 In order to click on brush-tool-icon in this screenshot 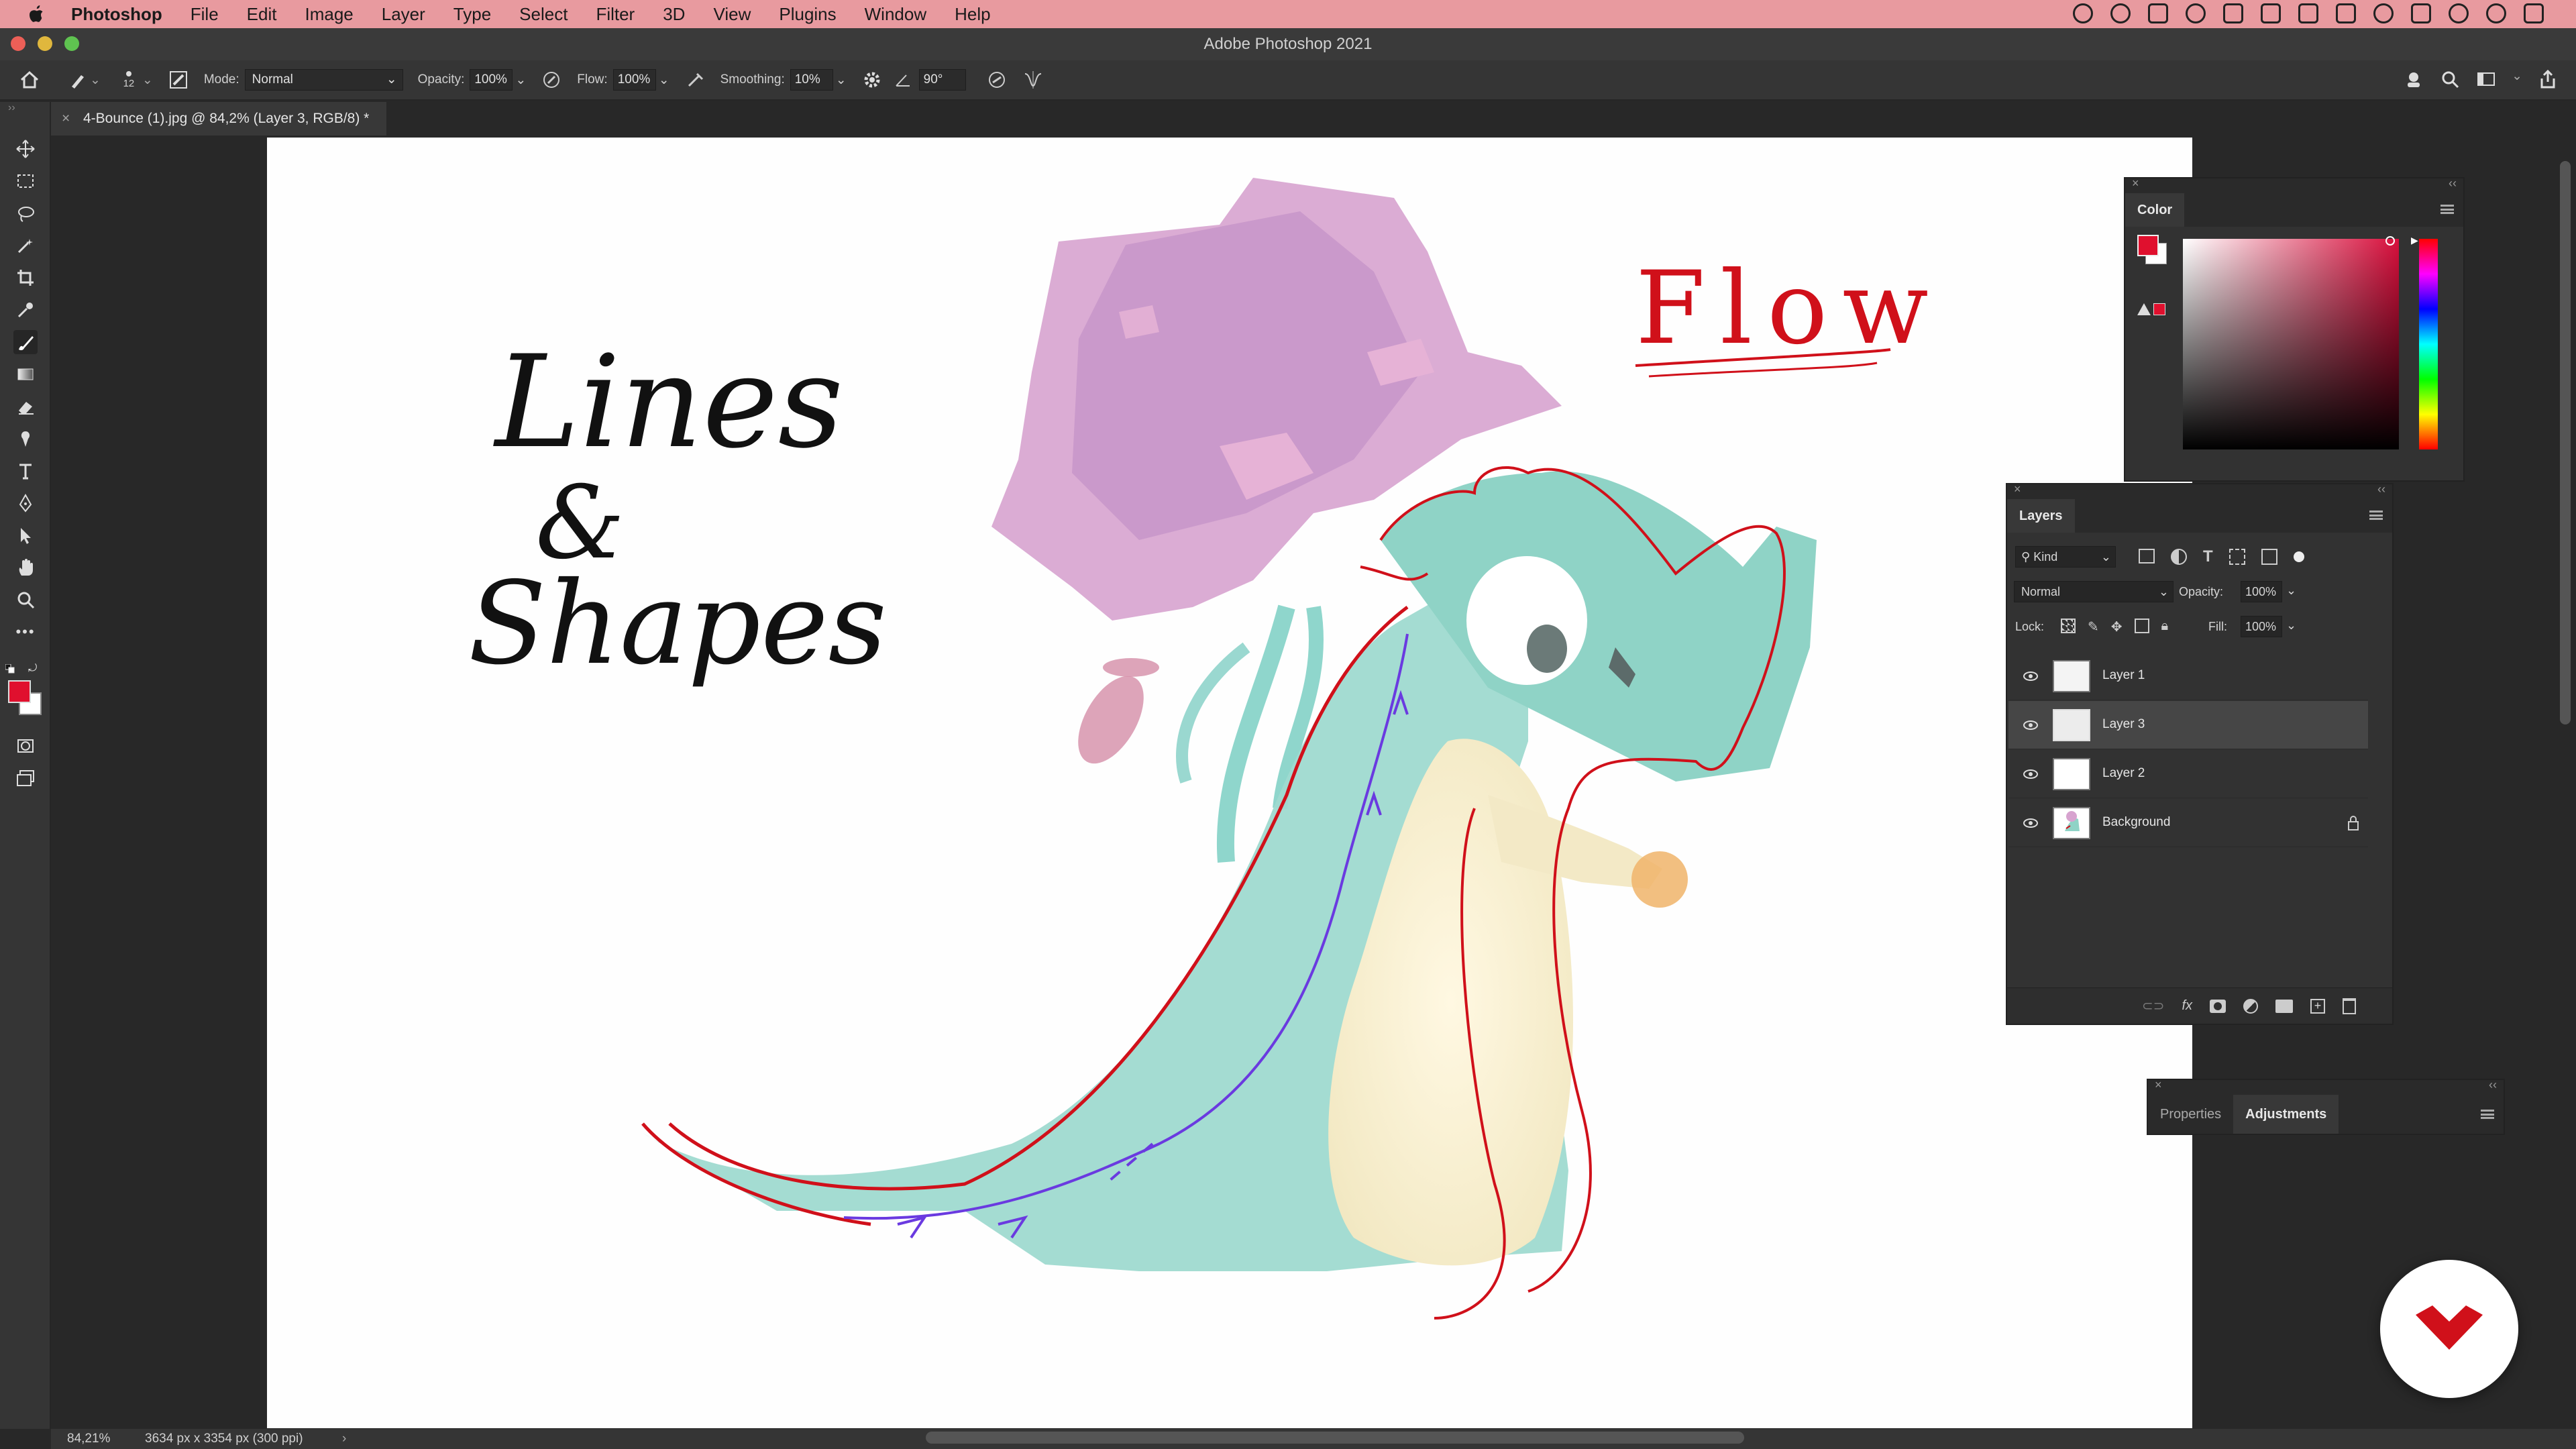, I will do `click(25, 342)`.